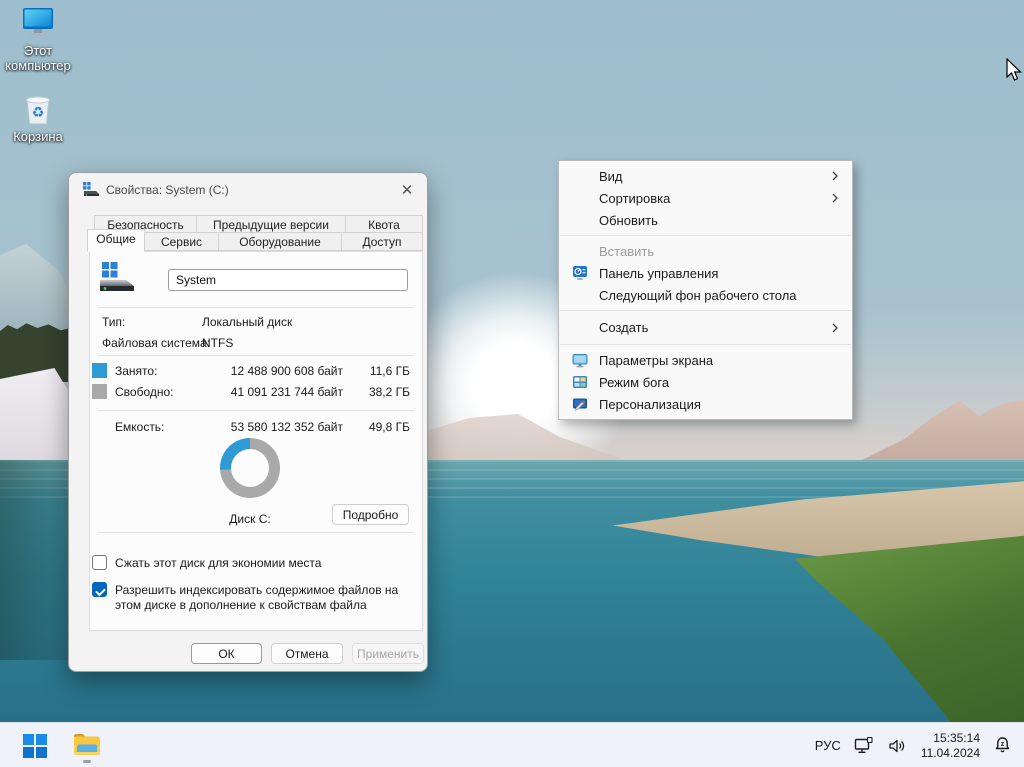 This screenshot has width=1024, height=767. I want to click on indexing-checkbox, so click(99, 589).